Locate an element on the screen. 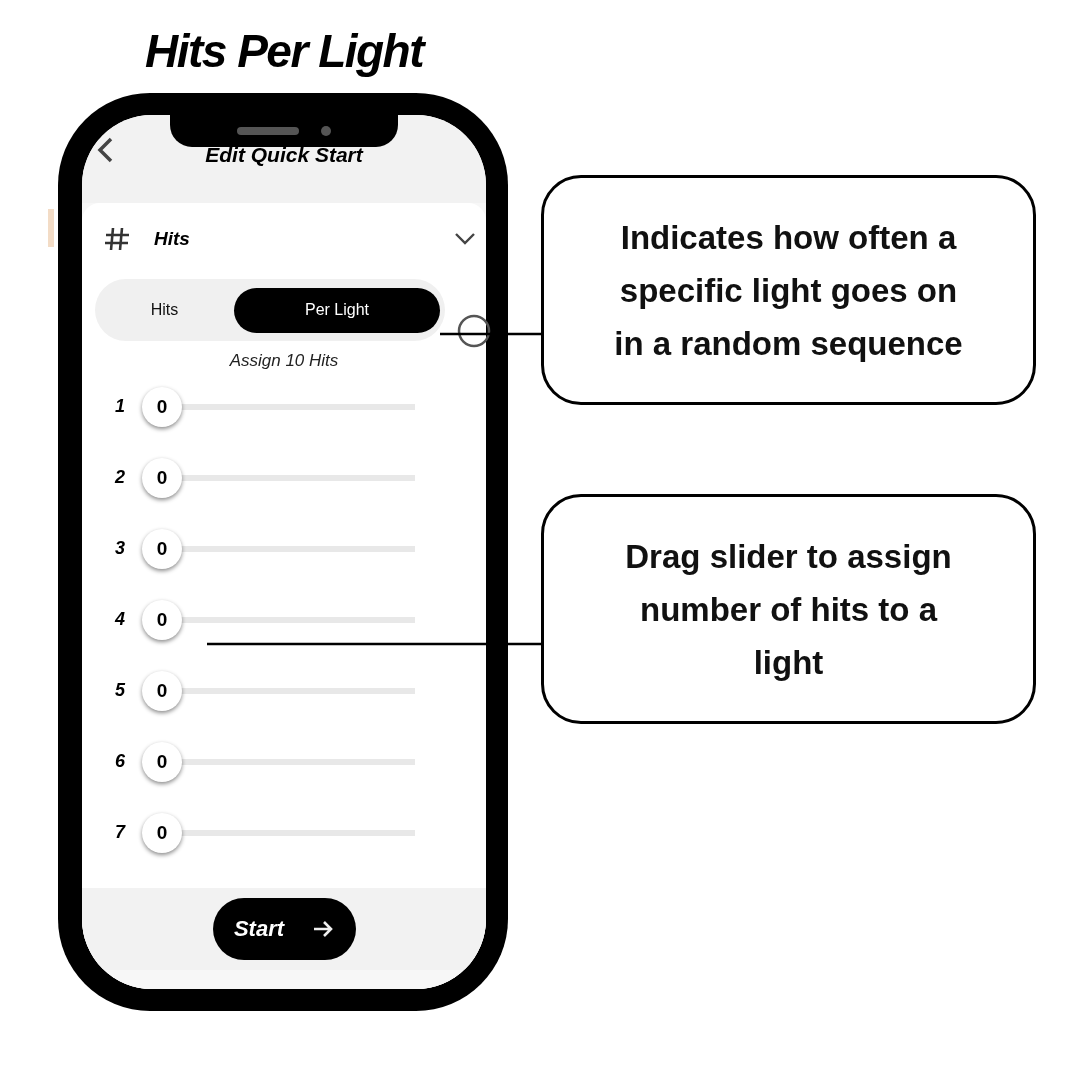 This screenshot has width=1080, height=1080. light-number: 6 is located at coordinates (120, 761).